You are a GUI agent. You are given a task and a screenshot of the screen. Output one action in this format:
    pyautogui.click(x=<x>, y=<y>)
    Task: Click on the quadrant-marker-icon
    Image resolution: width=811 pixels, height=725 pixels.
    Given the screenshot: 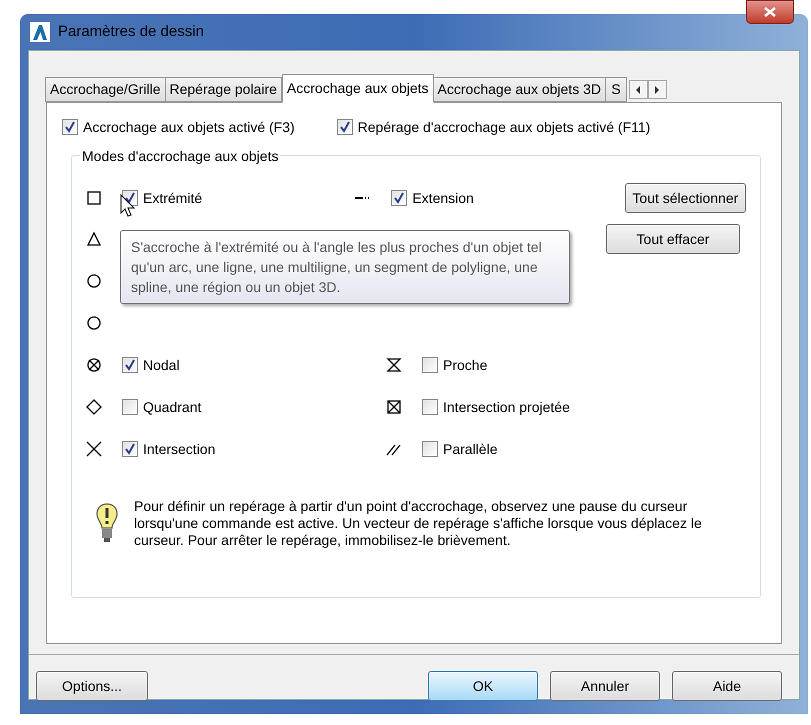 What is the action you would take?
    pyautogui.click(x=94, y=407)
    